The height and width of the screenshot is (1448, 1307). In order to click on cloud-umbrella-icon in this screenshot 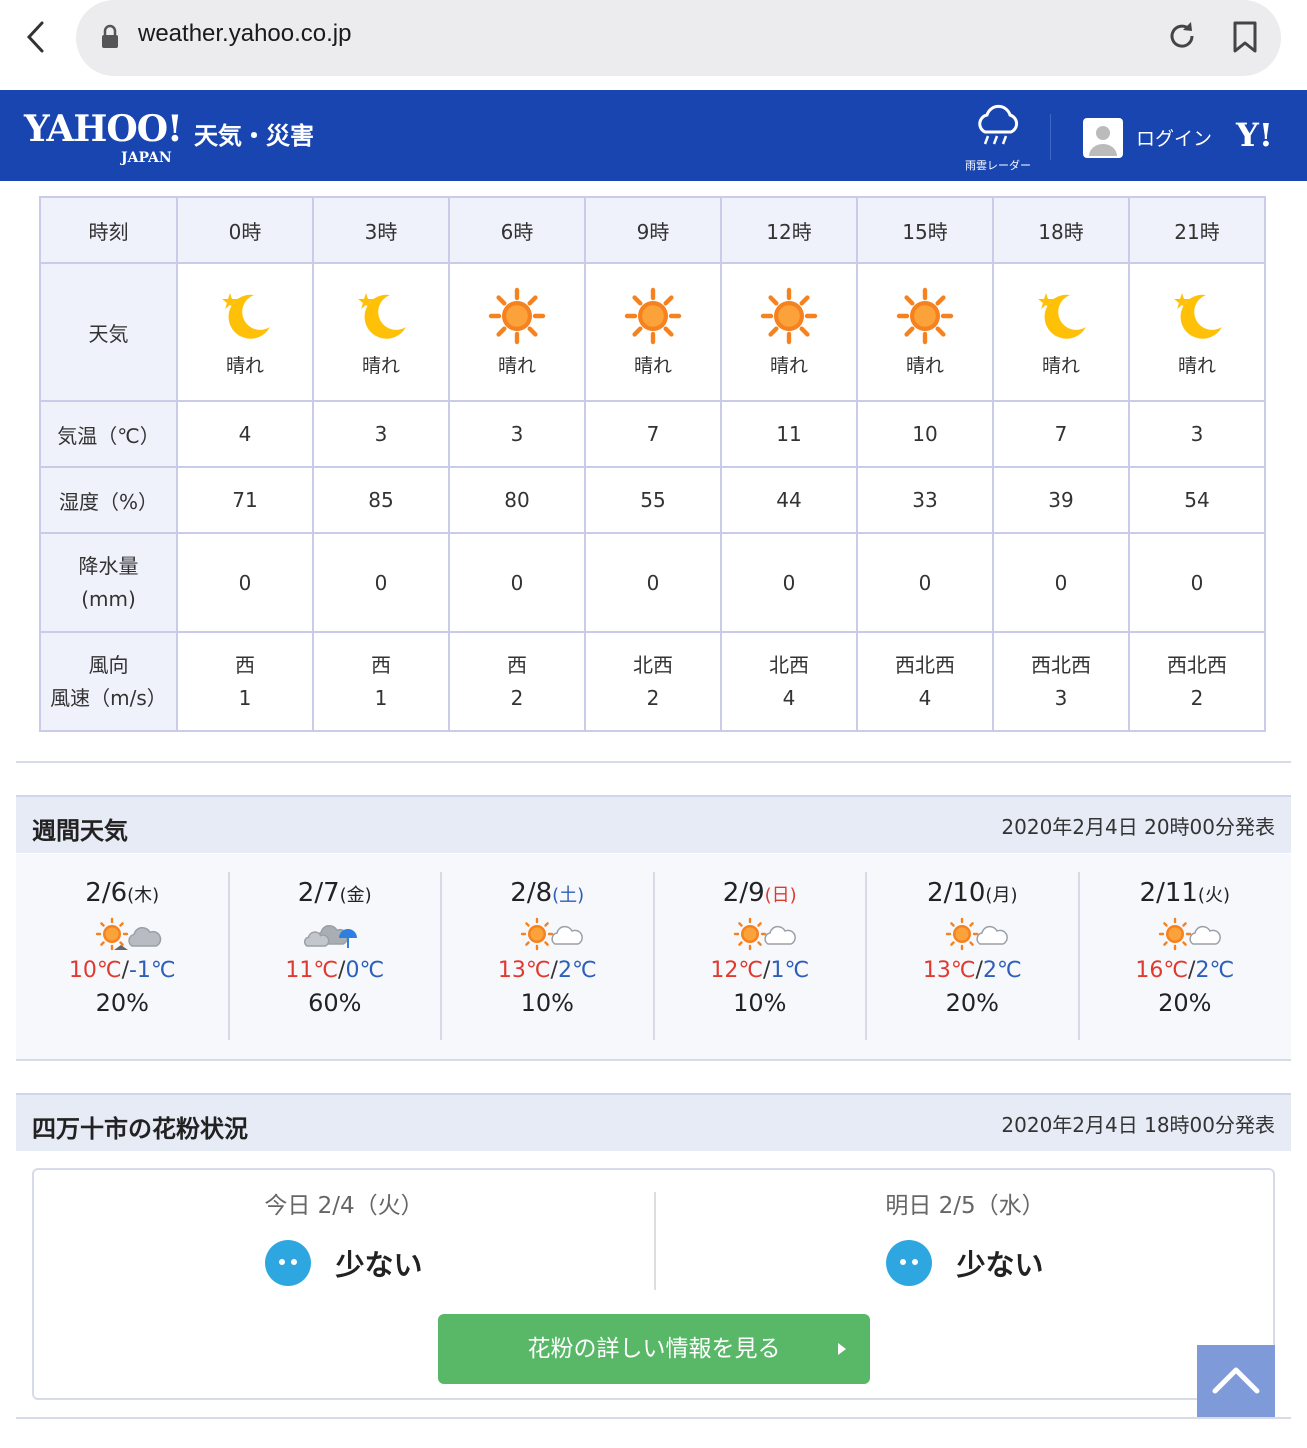, I will do `click(330, 936)`.